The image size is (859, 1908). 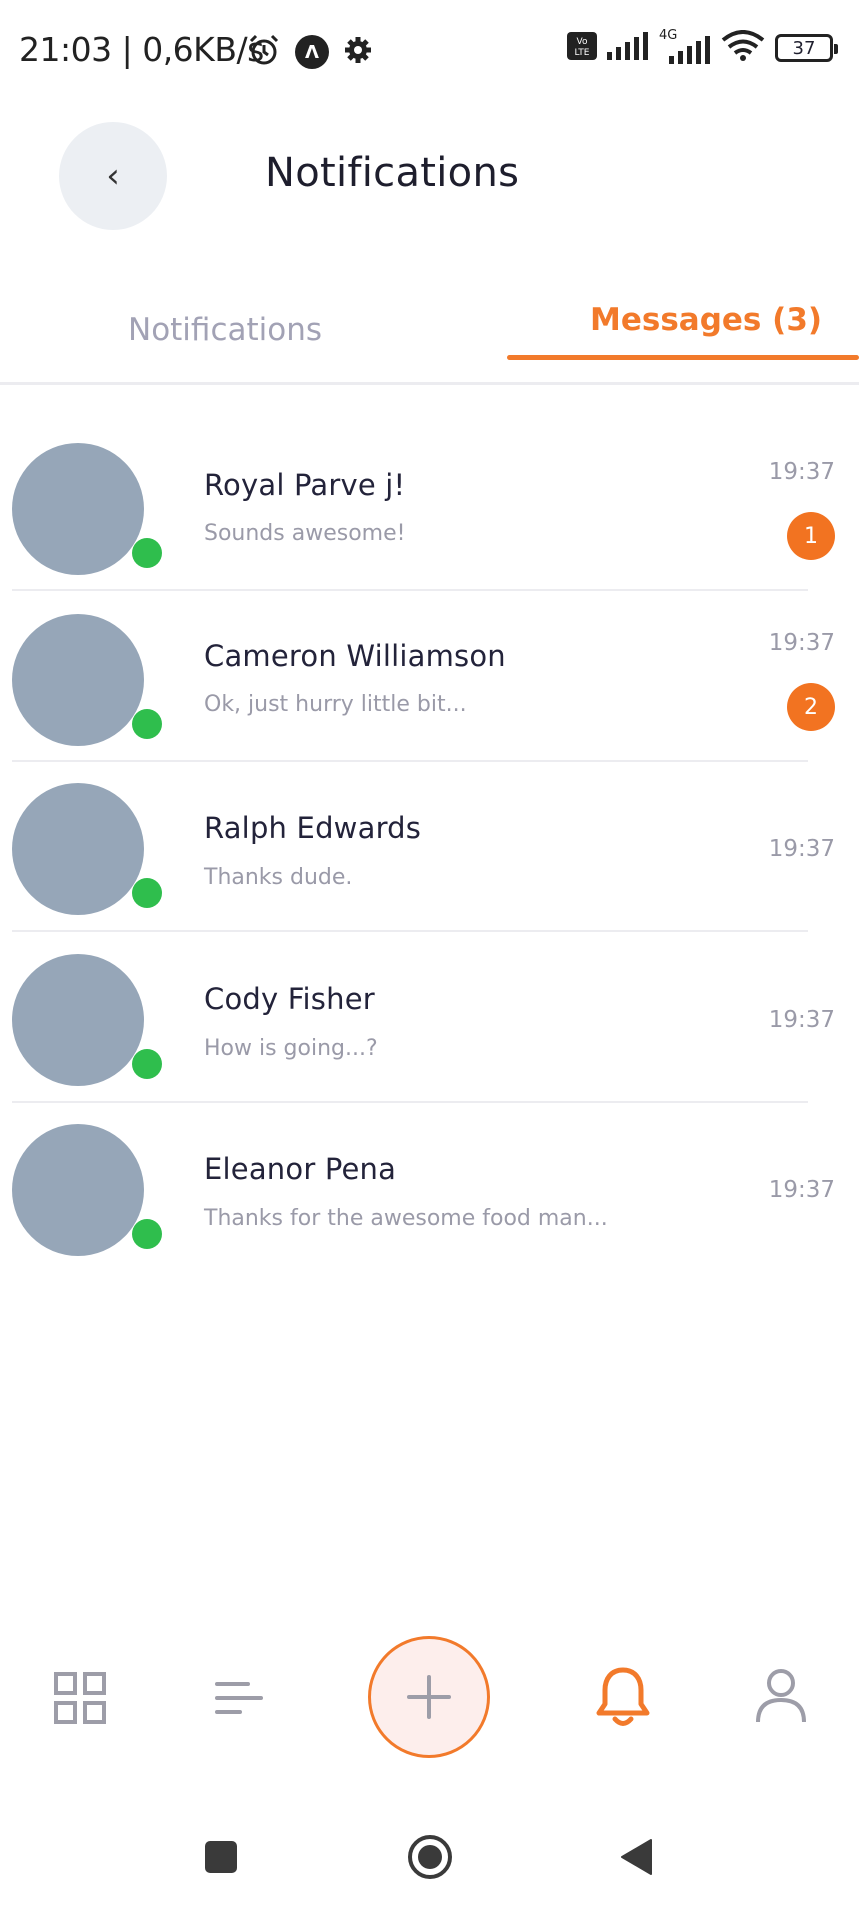 I want to click on chevron-left-icon: ‹, so click(x=113, y=176).